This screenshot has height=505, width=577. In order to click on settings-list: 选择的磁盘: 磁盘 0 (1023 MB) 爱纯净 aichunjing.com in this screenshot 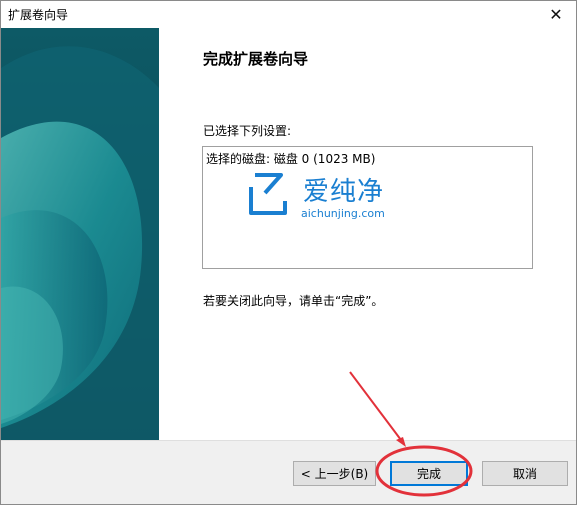, I will do `click(367, 207)`.